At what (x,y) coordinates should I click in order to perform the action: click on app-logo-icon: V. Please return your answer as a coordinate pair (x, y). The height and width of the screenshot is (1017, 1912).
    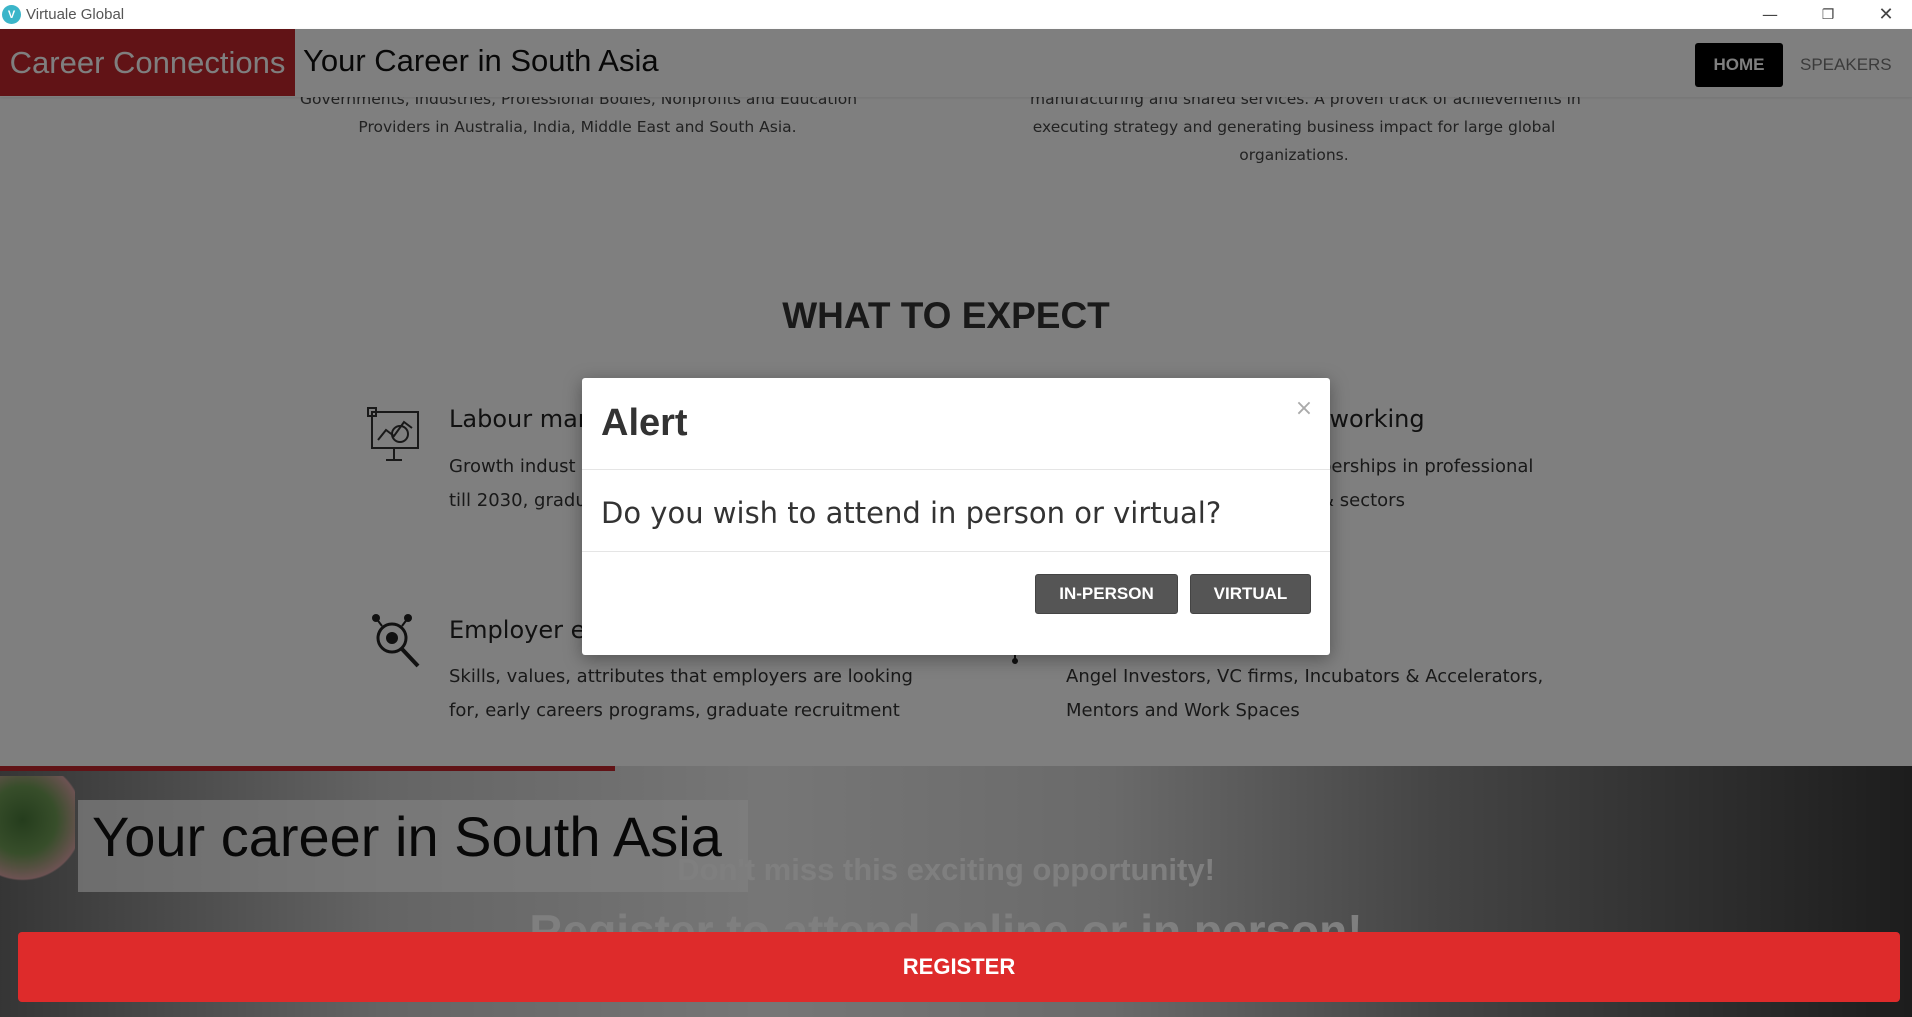
    Looking at the image, I should click on (11, 14).